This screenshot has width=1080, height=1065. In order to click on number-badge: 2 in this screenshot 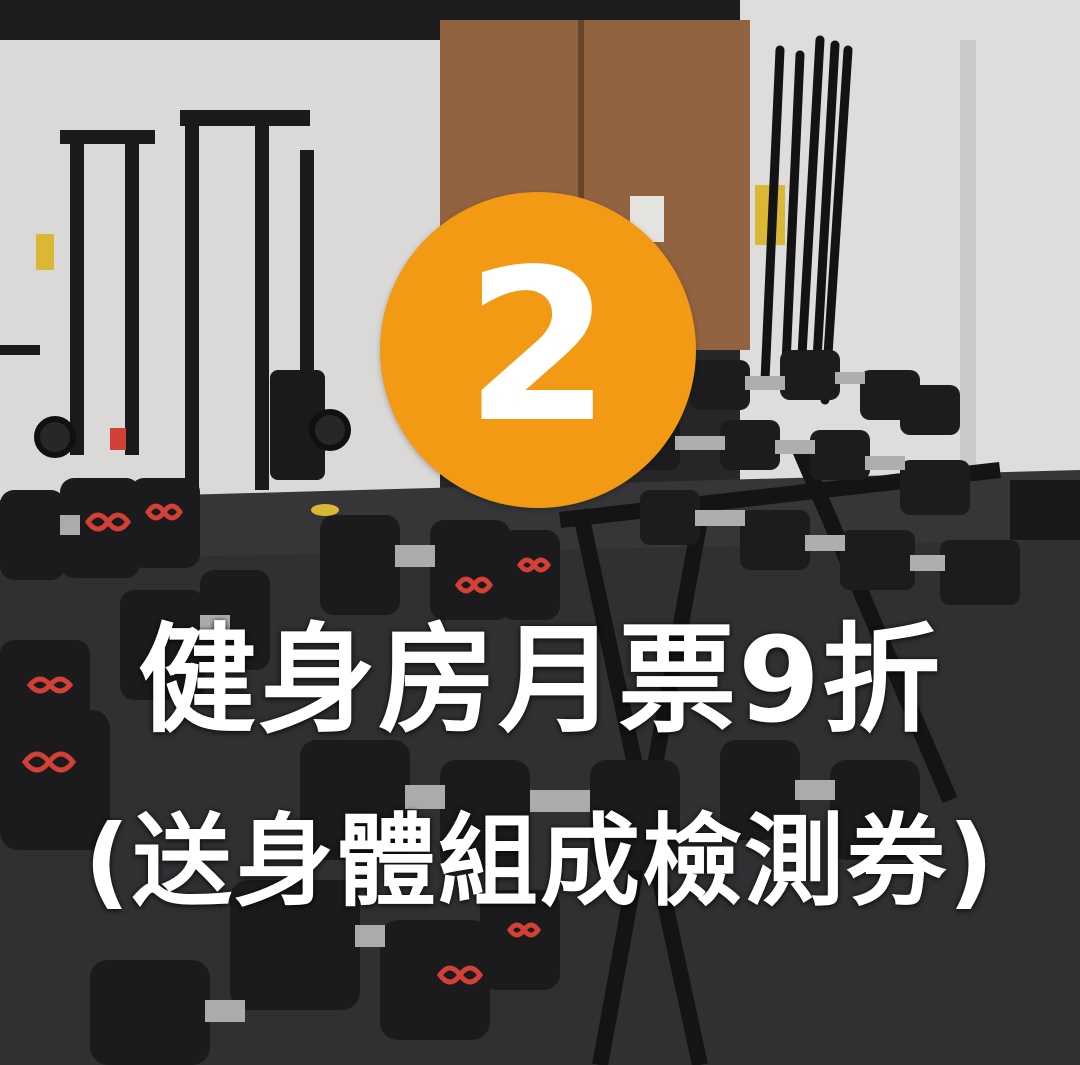, I will do `click(538, 350)`.